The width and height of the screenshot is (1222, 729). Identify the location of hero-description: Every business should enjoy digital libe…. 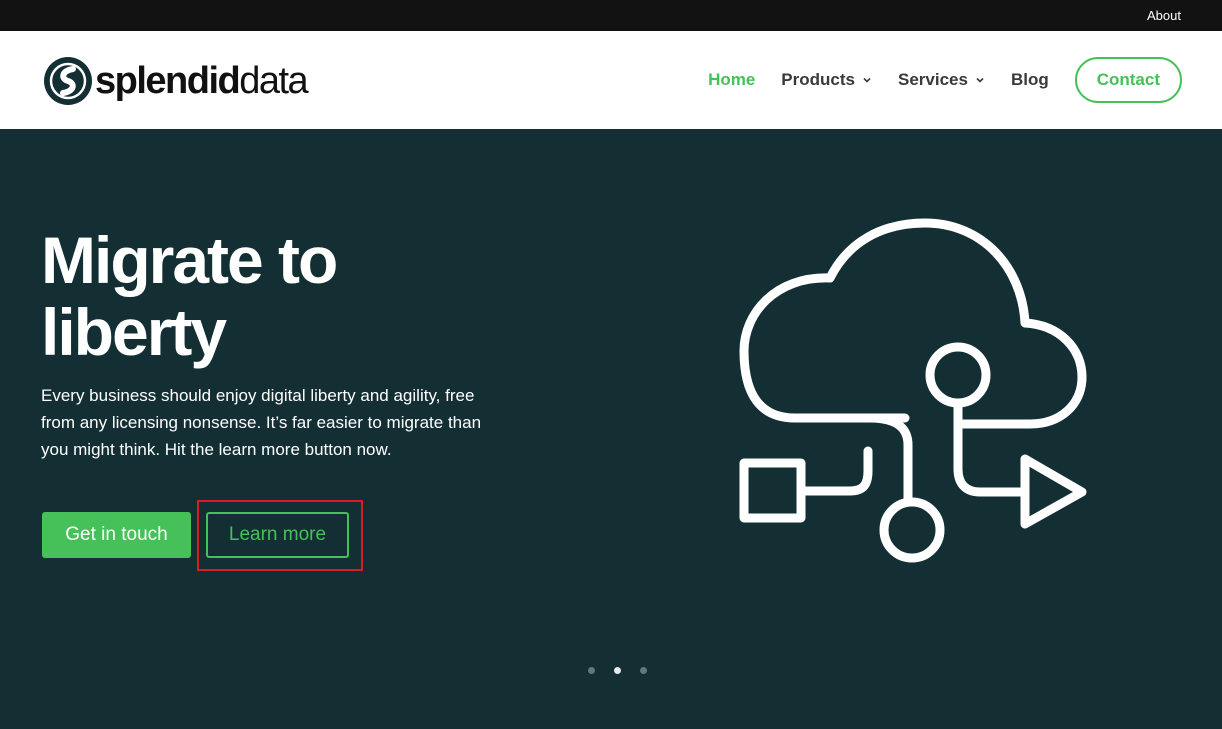
(261, 422).